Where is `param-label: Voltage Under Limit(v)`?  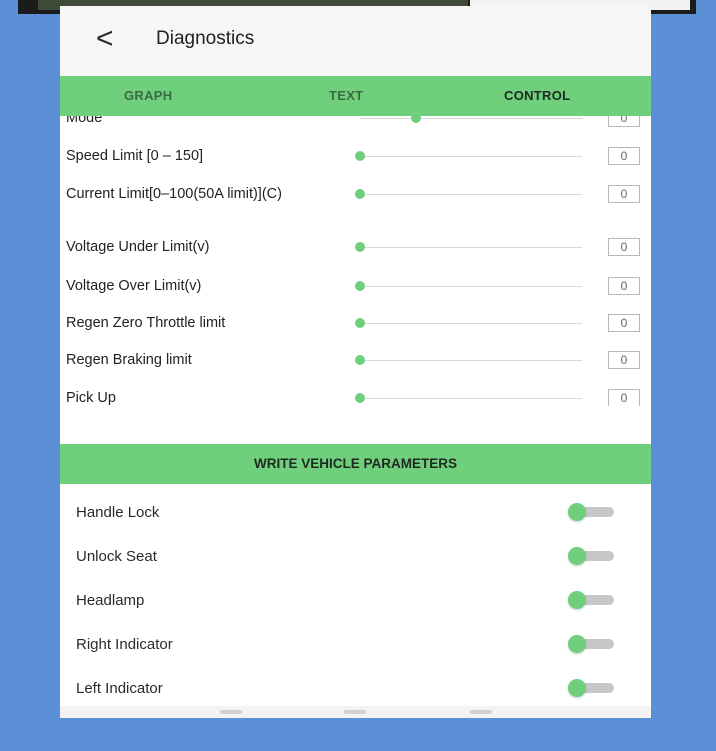 param-label: Voltage Under Limit(v) is located at coordinates (138, 247).